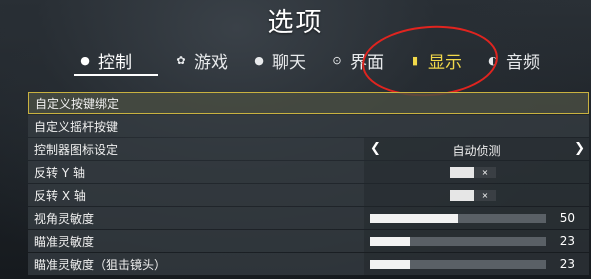 The image size is (591, 279). I want to click on setting-row-scope-sensitivity: 瞄准灵敏度（狙击镜头） 23, so click(308, 264).